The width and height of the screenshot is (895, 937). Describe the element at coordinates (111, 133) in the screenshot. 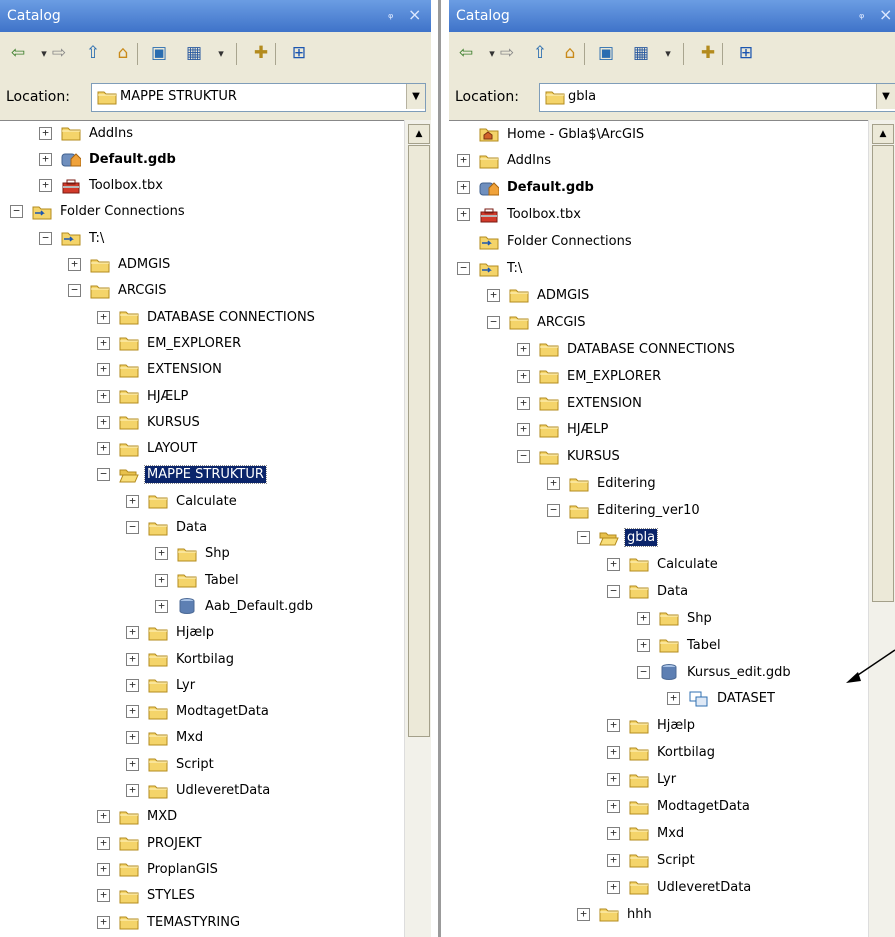

I see `tree-item-label: AddIns` at that location.